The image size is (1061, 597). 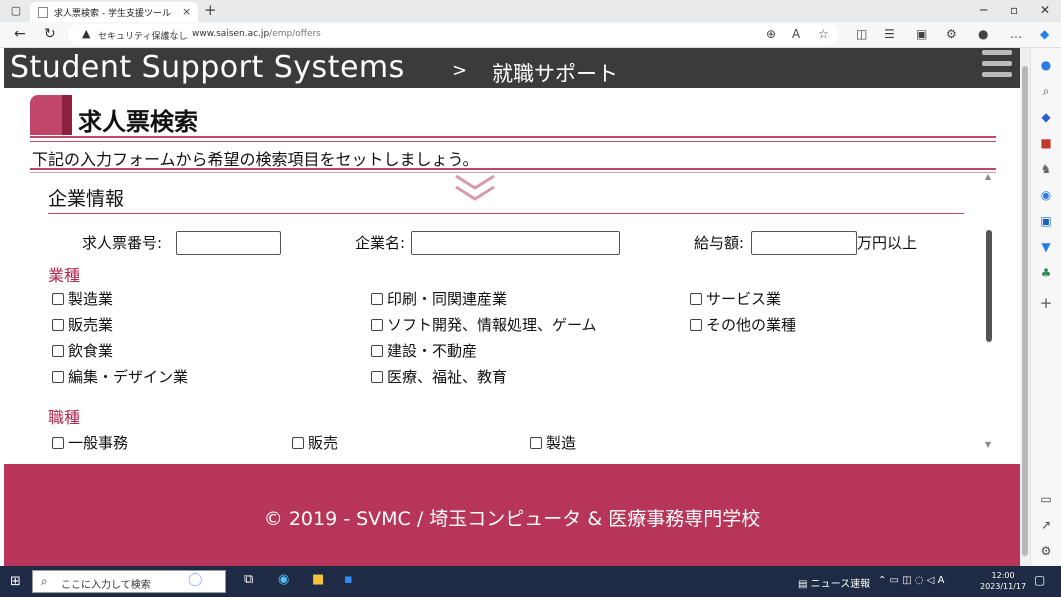 I want to click on copyright-text: © 2019 - SVMC / 埼玉コンピュータ & 医療事務専門学校, so click(x=512, y=519).